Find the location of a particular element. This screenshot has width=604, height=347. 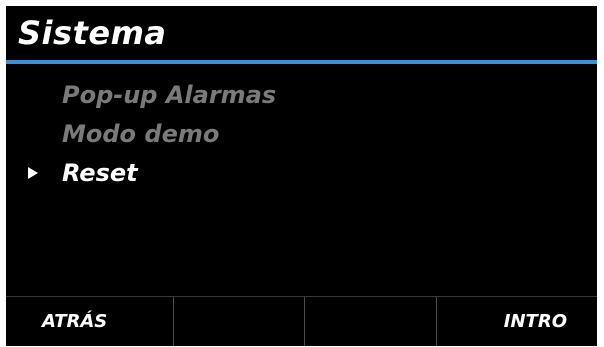

triangle-right-icon is located at coordinates (33, 173).